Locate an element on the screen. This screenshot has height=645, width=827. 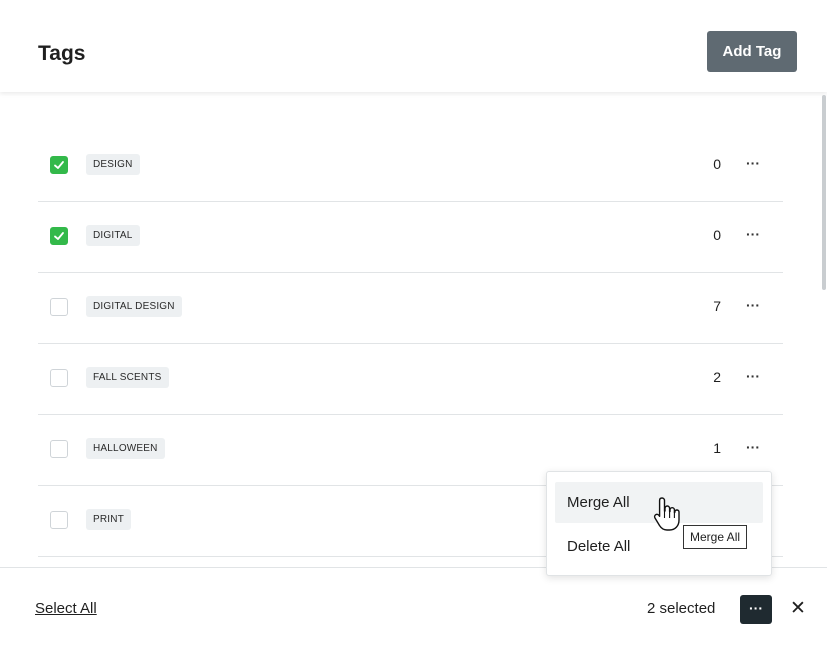
tag-count: 2 is located at coordinates (717, 377).